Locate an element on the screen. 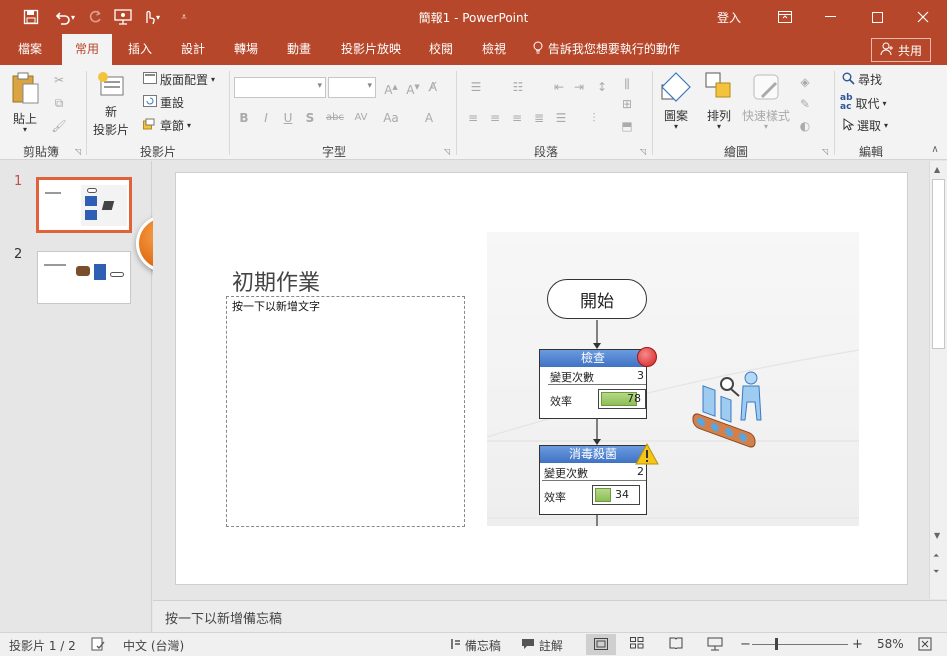 The width and height of the screenshot is (947, 656). shape-fill-icon: ◈ is located at coordinates (805, 82).